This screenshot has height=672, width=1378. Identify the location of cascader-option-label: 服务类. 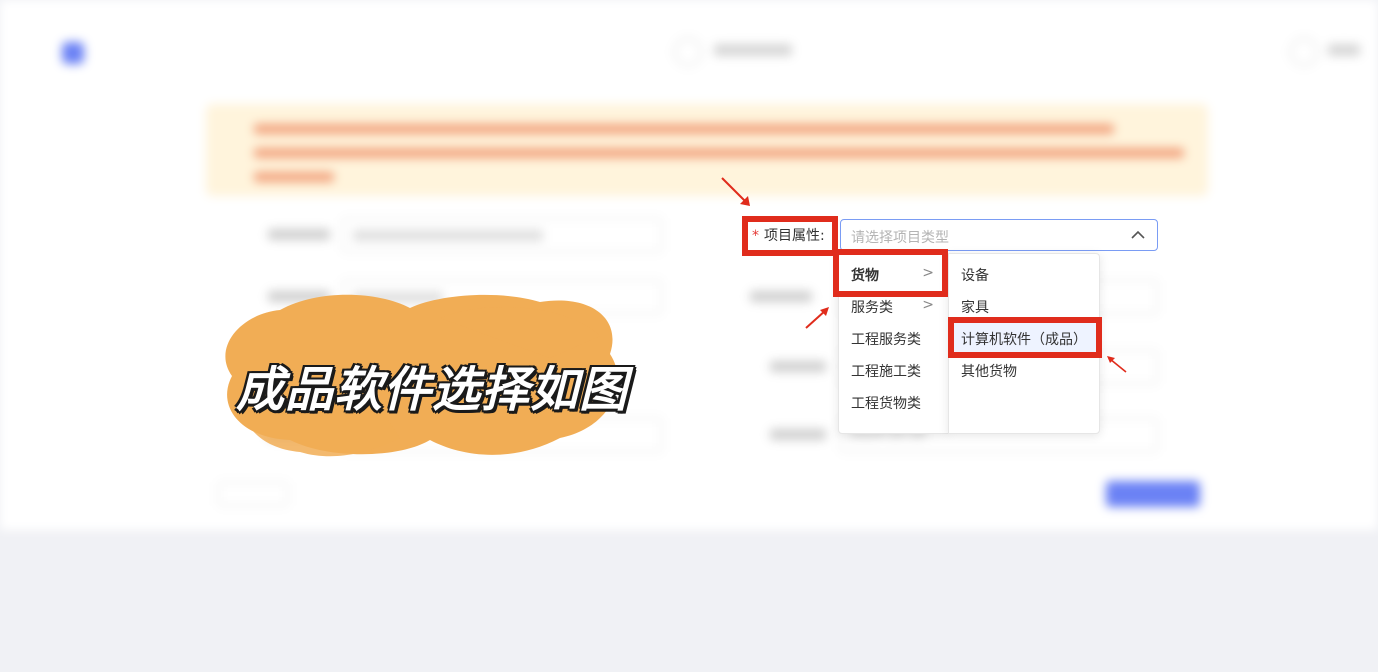
(872, 308).